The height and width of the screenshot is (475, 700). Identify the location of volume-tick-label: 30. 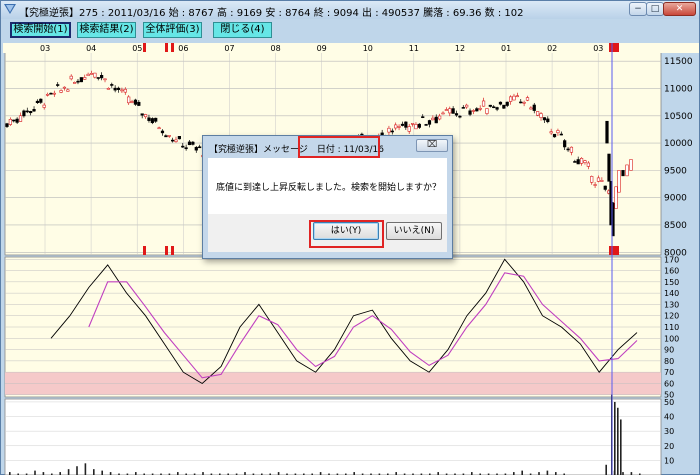
(669, 431).